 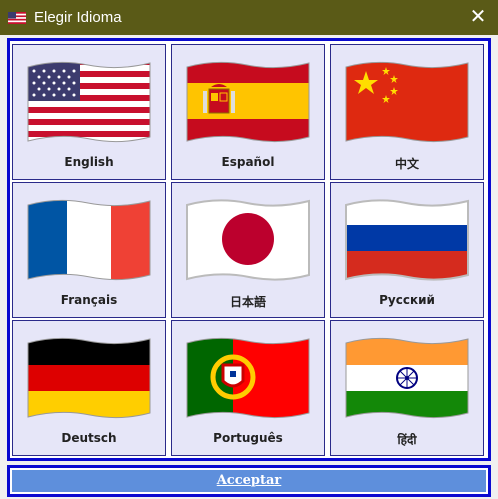 I want to click on language-label: 日本語, so click(x=247, y=302).